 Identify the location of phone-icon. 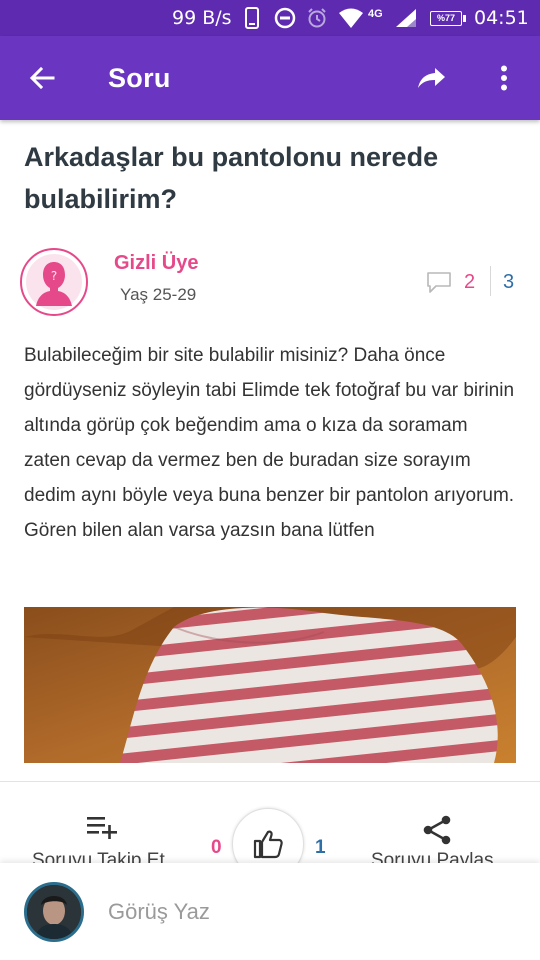
(252, 18).